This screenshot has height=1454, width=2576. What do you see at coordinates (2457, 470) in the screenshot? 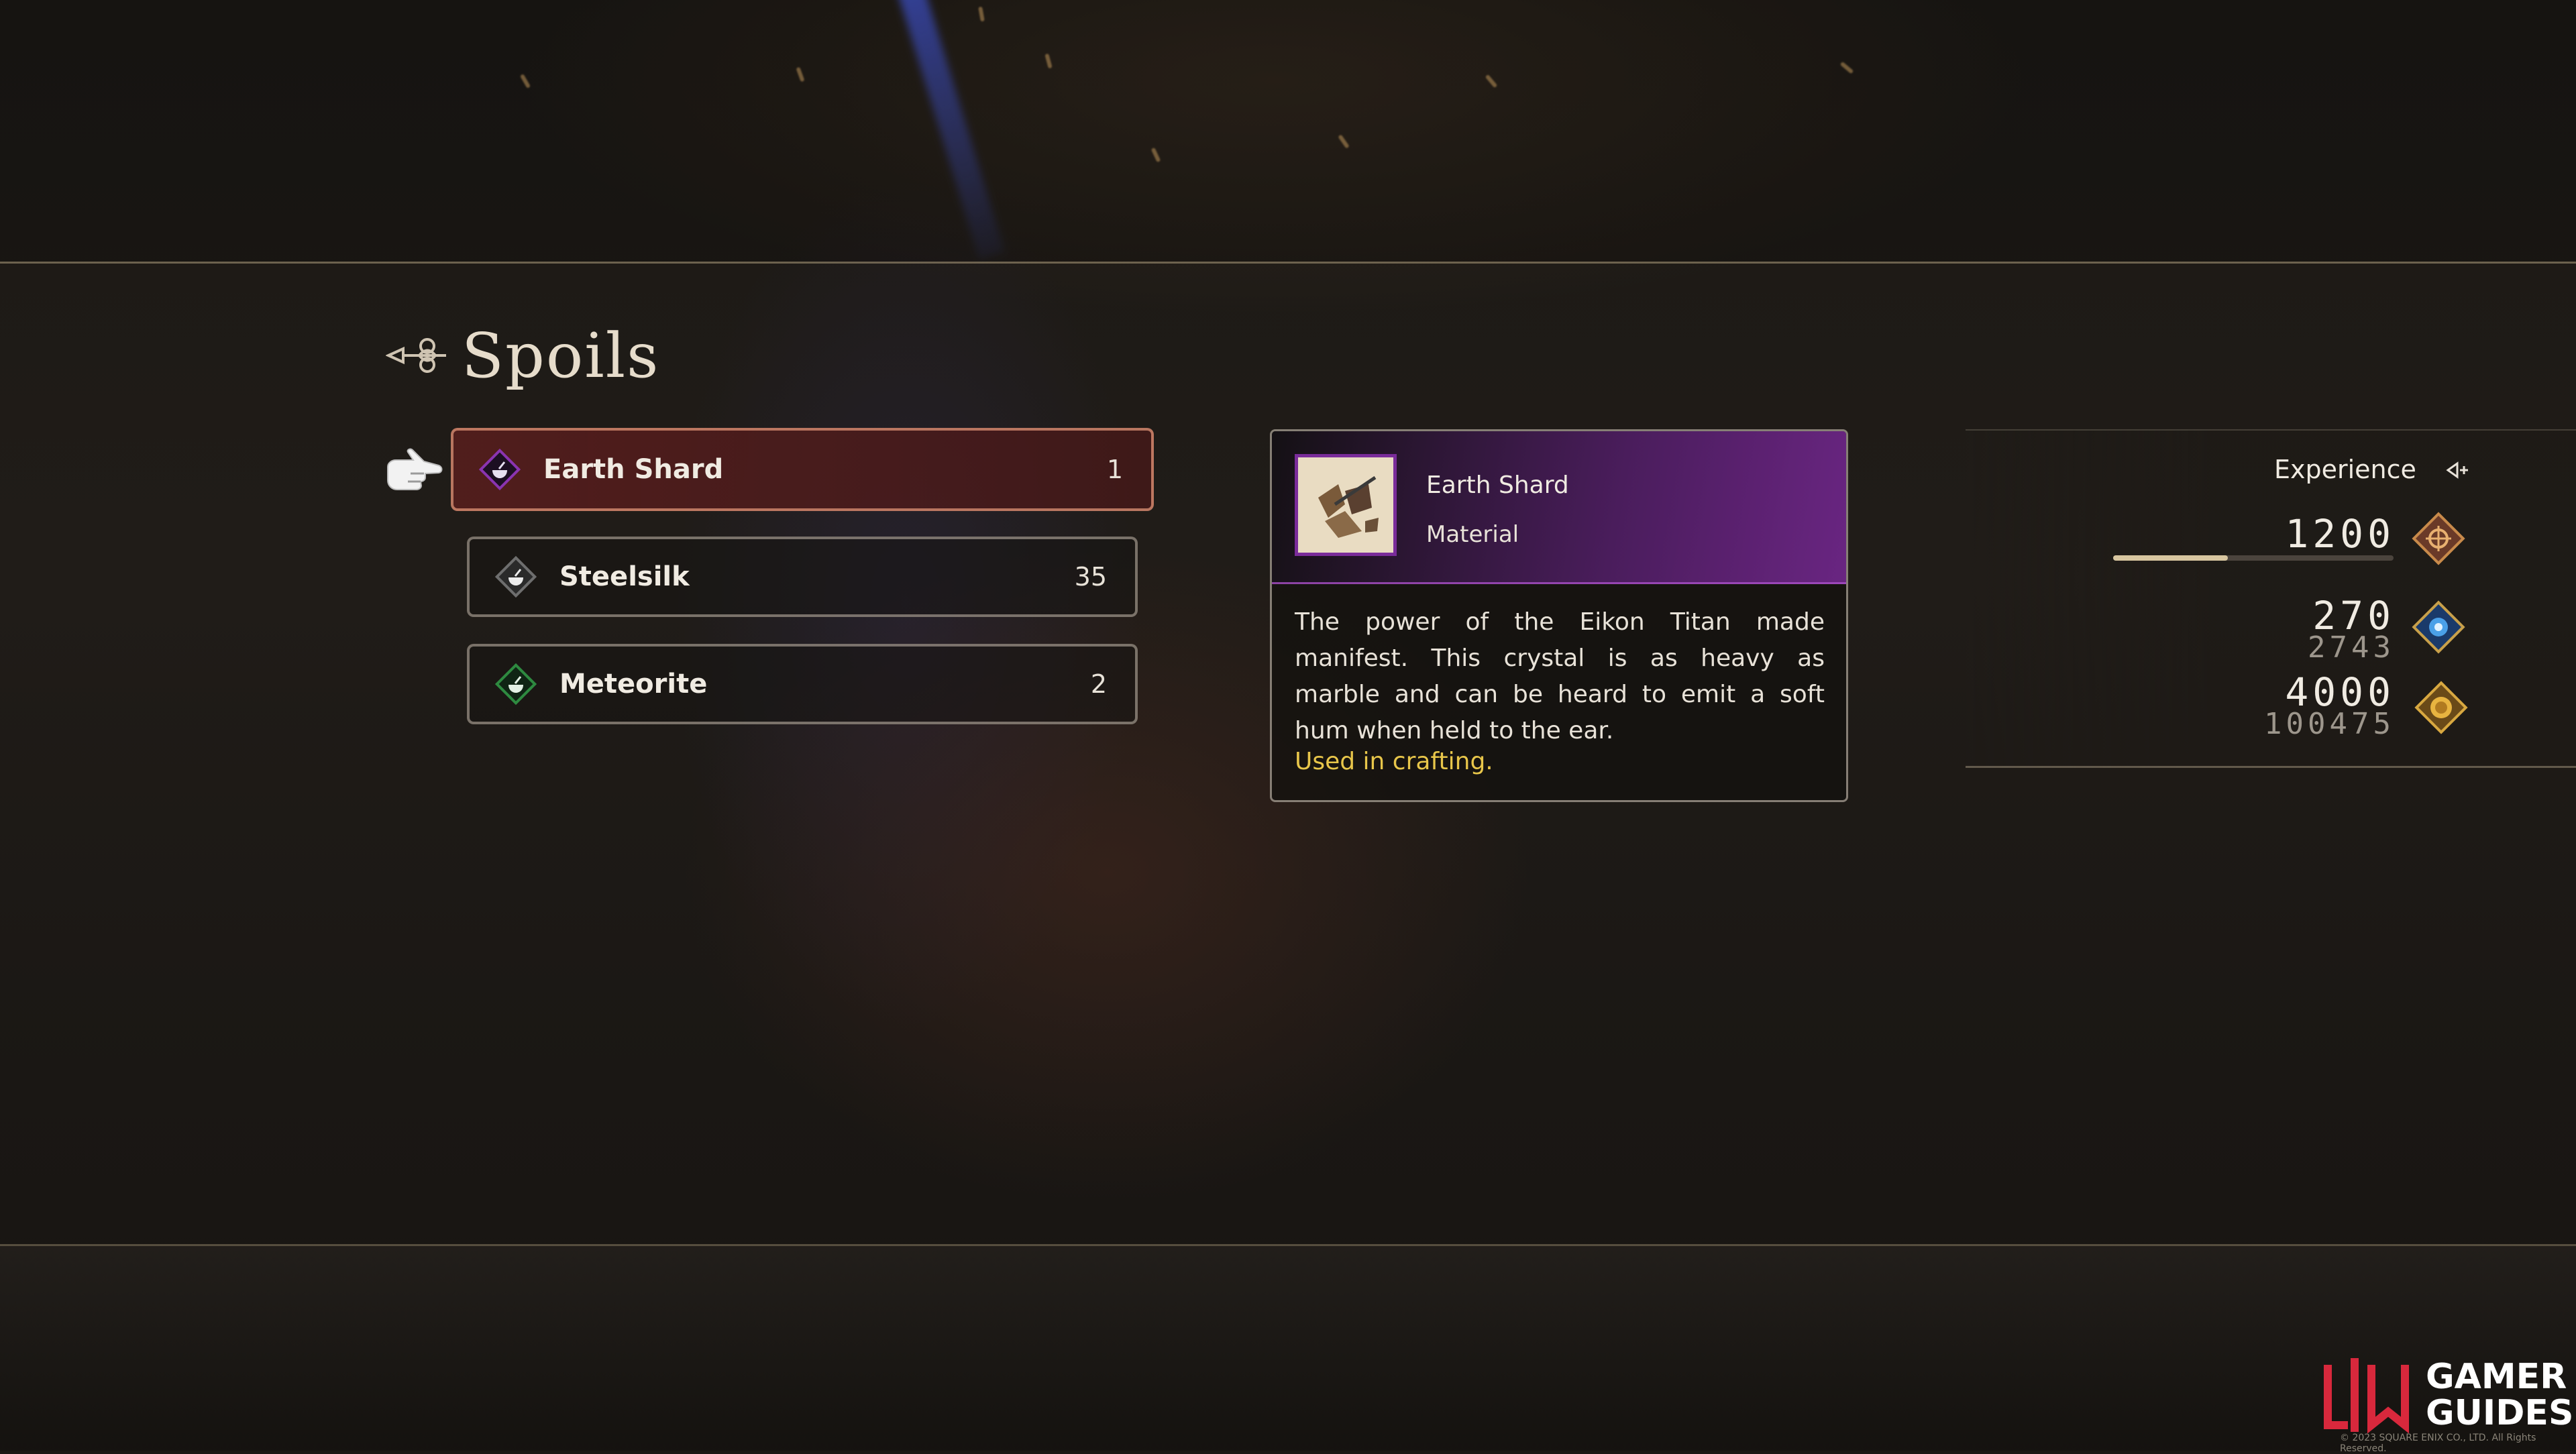
I see `experience-arrow-icon` at bounding box center [2457, 470].